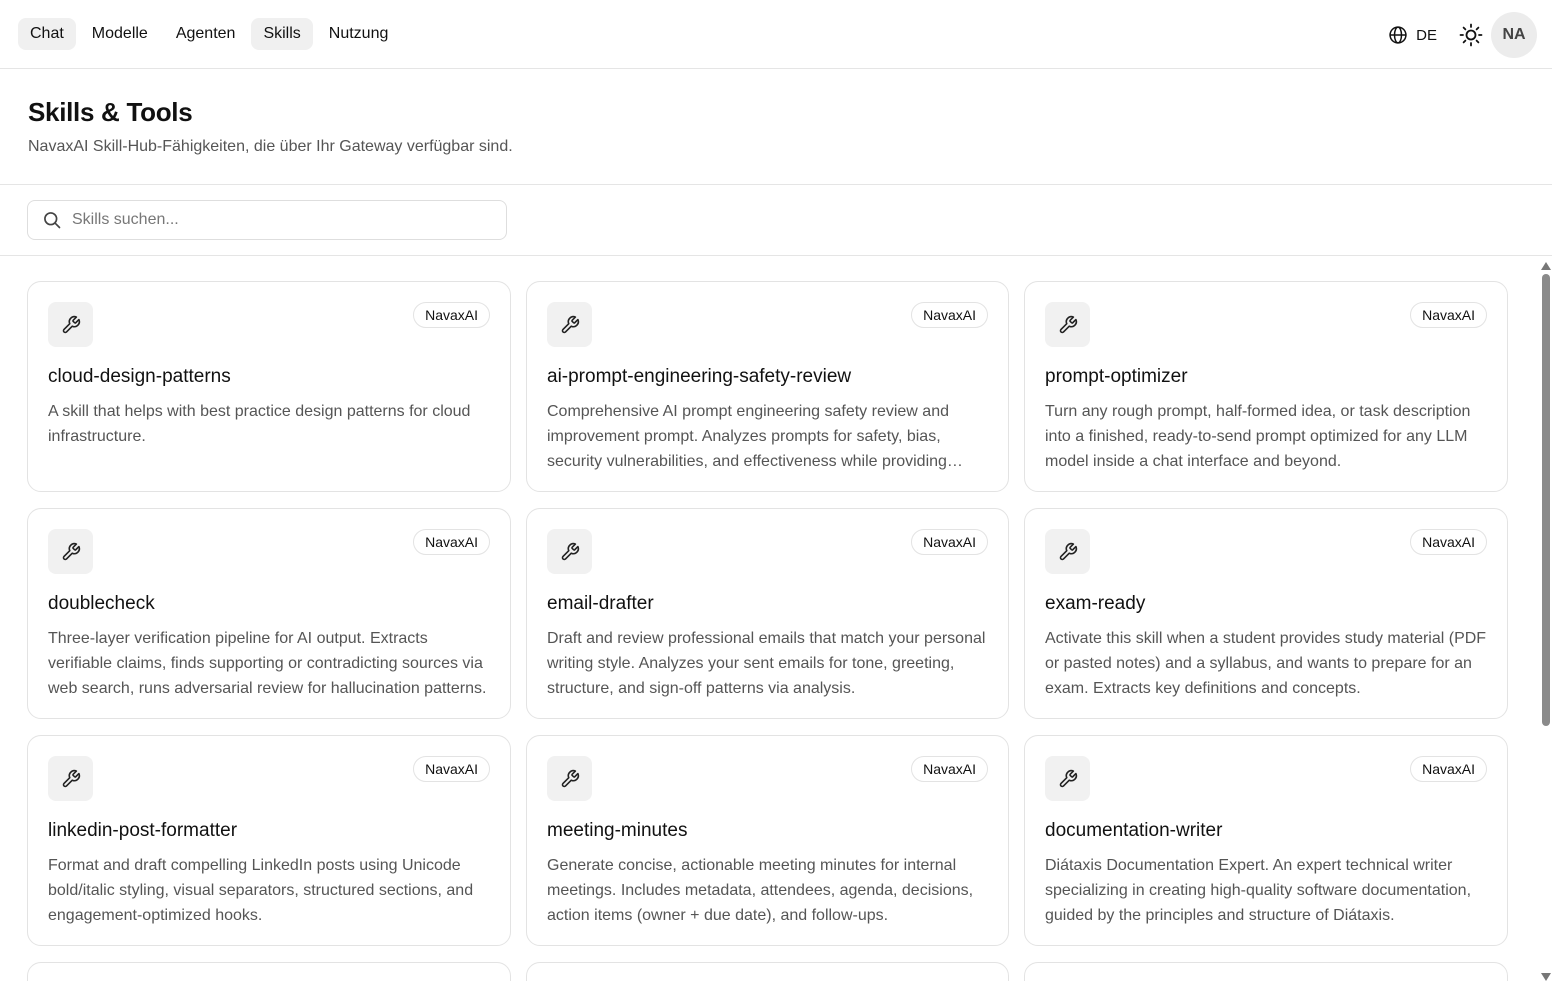  I want to click on skill-name: doublecheck, so click(101, 603).